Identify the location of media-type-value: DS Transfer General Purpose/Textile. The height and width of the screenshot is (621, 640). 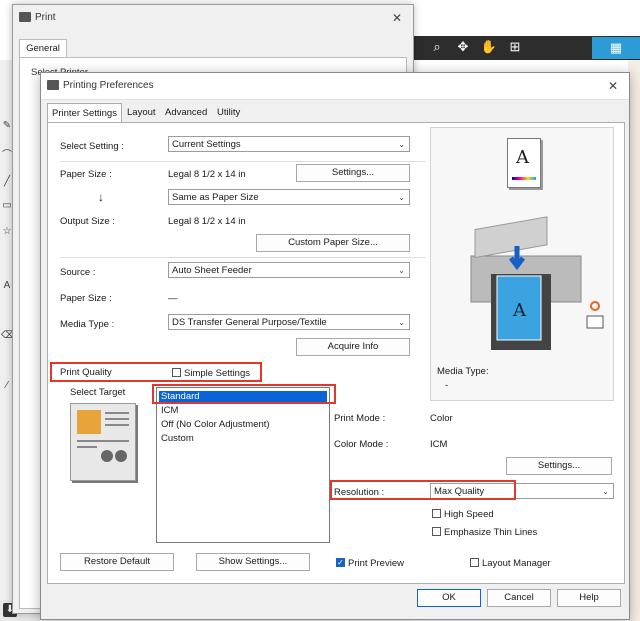
(249, 322).